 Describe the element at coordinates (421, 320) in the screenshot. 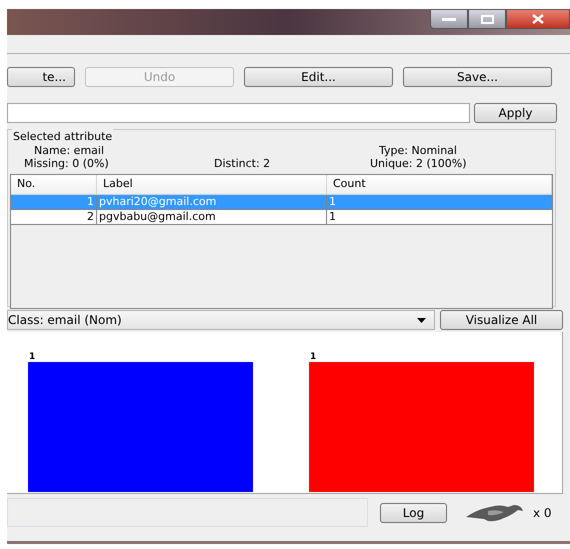

I see `dropdown-arrow-icon` at that location.